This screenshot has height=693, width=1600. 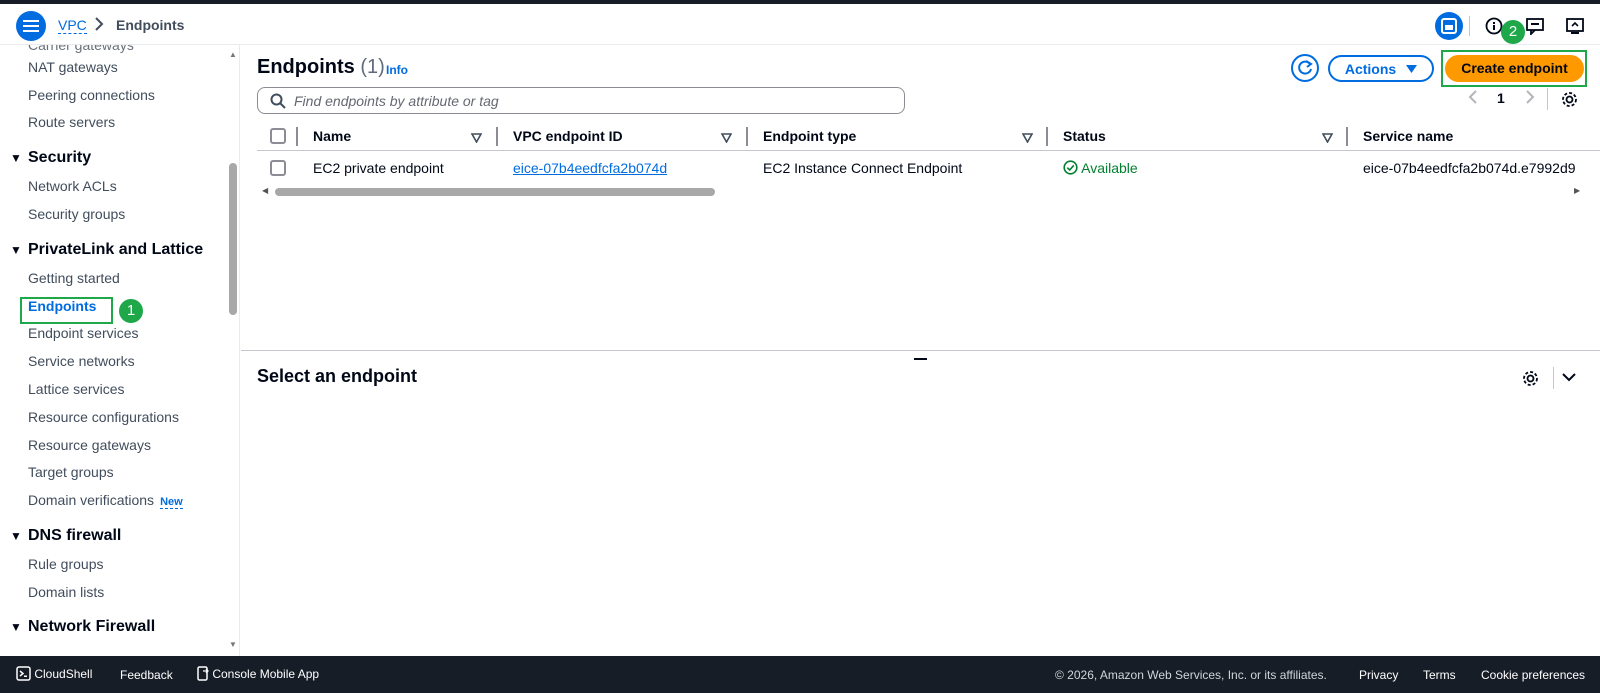 I want to click on screen-icon, so click(x=1575, y=26).